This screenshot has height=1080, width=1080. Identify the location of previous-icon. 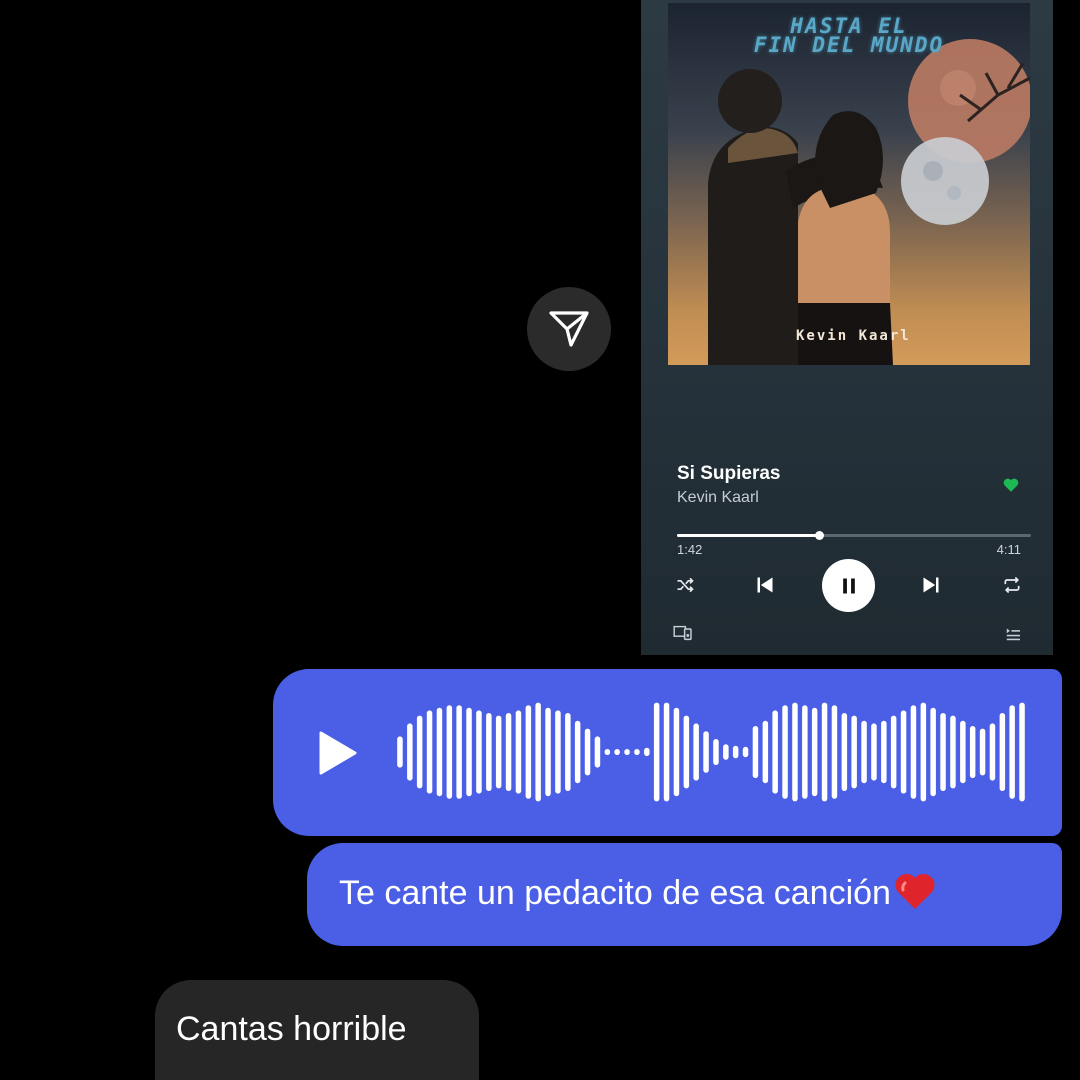
(765, 585).